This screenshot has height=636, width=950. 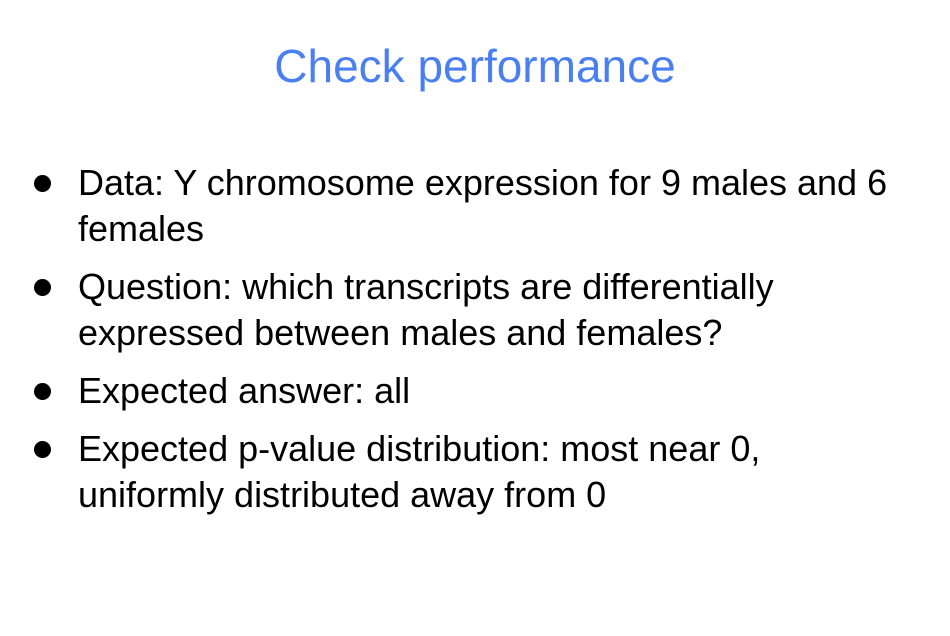 What do you see at coordinates (244, 390) in the screenshot?
I see `bullet-text: Expected answer: all` at bounding box center [244, 390].